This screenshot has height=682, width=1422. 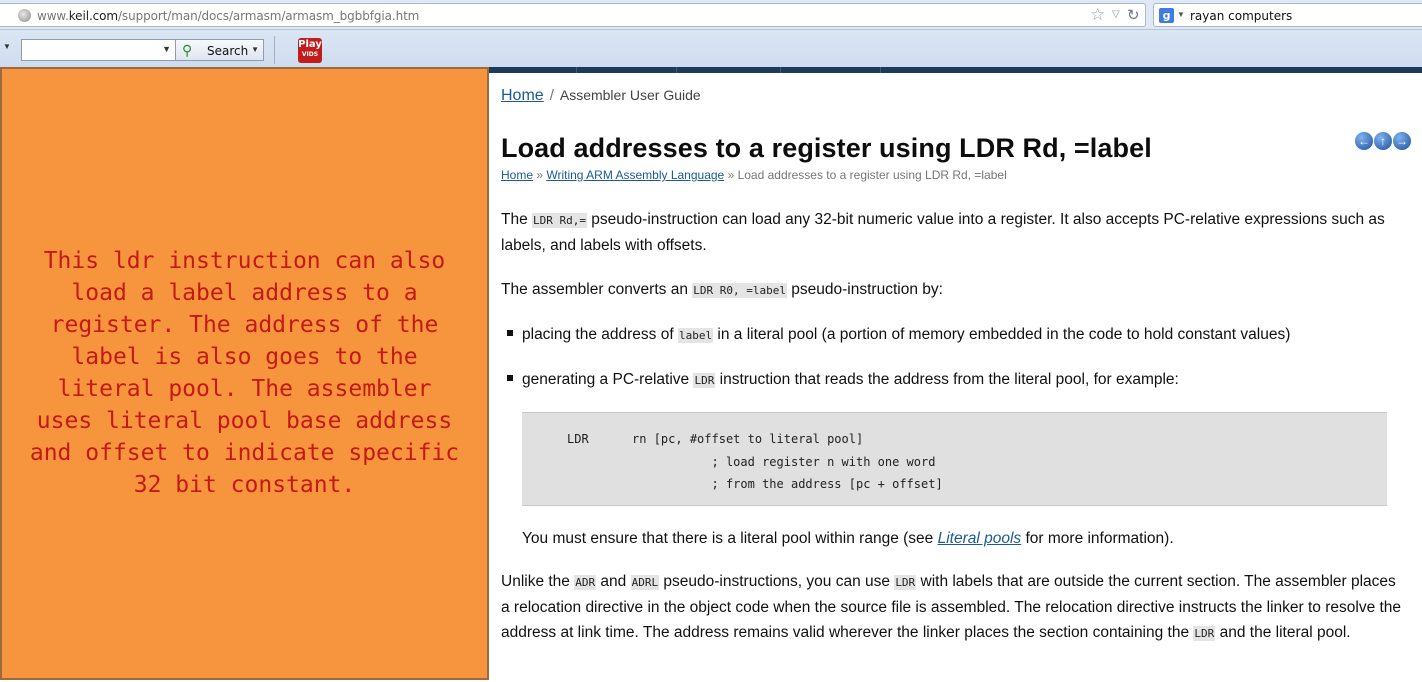 What do you see at coordinates (274, 50) in the screenshot?
I see `toolbar-divider` at bounding box center [274, 50].